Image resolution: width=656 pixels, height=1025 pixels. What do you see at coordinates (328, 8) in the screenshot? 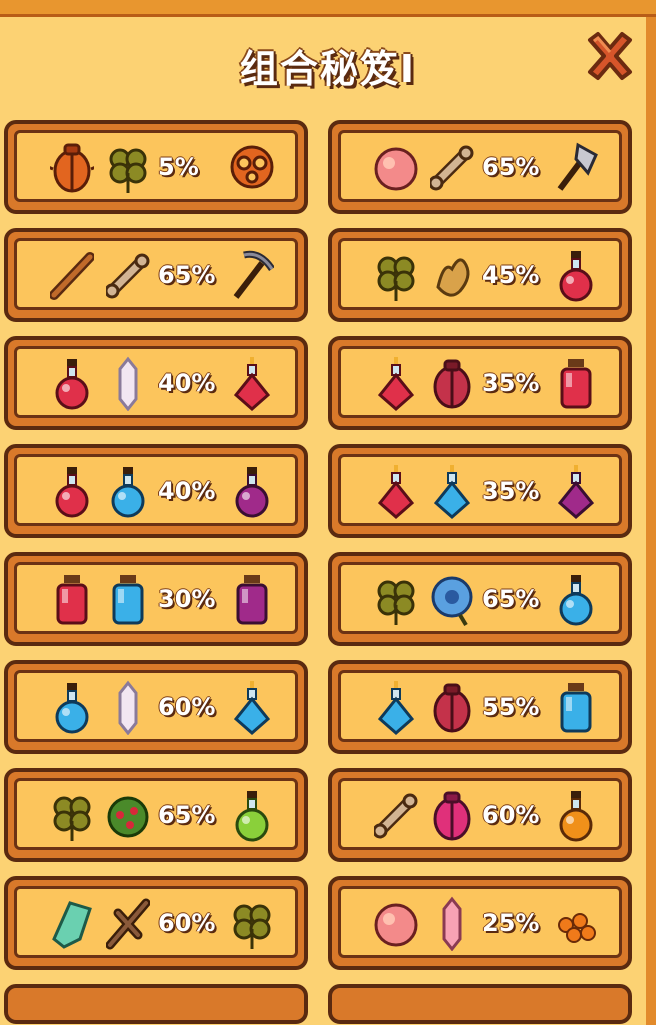
I see `top-border` at bounding box center [328, 8].